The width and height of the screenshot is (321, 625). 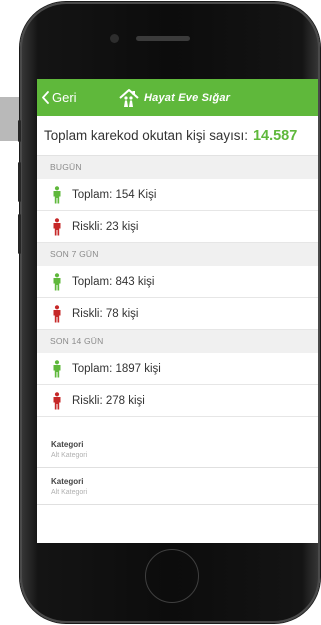 What do you see at coordinates (19, 182) in the screenshot?
I see `volume-up-button` at bounding box center [19, 182].